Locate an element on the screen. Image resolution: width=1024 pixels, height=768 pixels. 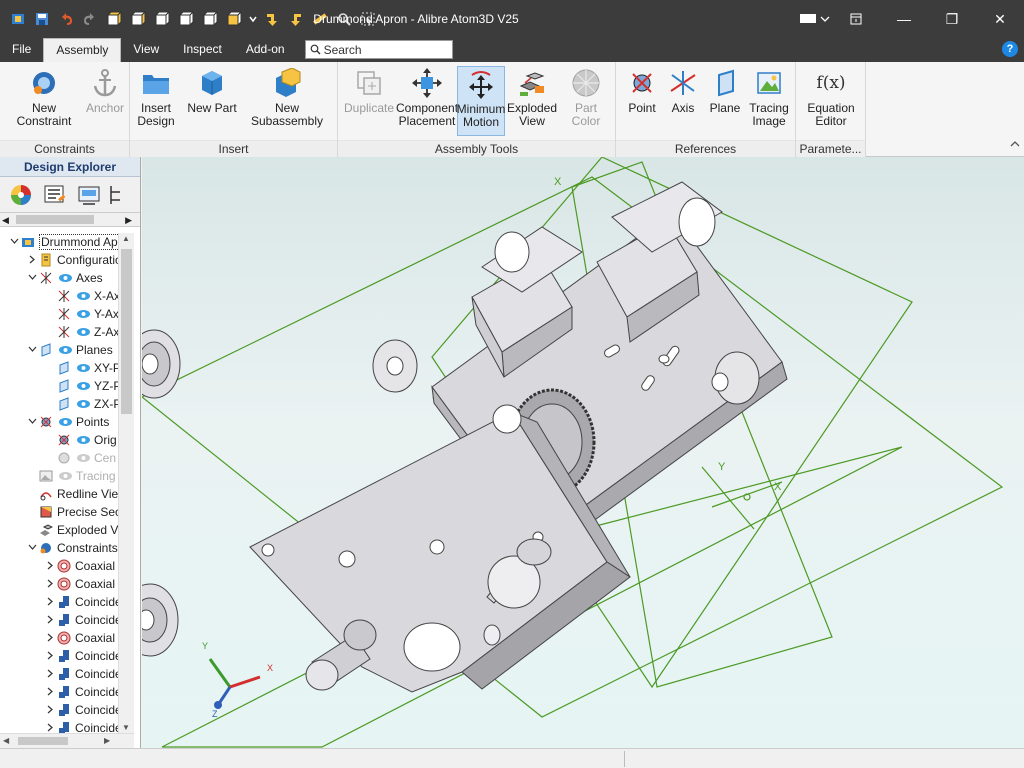
exploded-view-button: Exploded View is located at coordinates (532, 101).